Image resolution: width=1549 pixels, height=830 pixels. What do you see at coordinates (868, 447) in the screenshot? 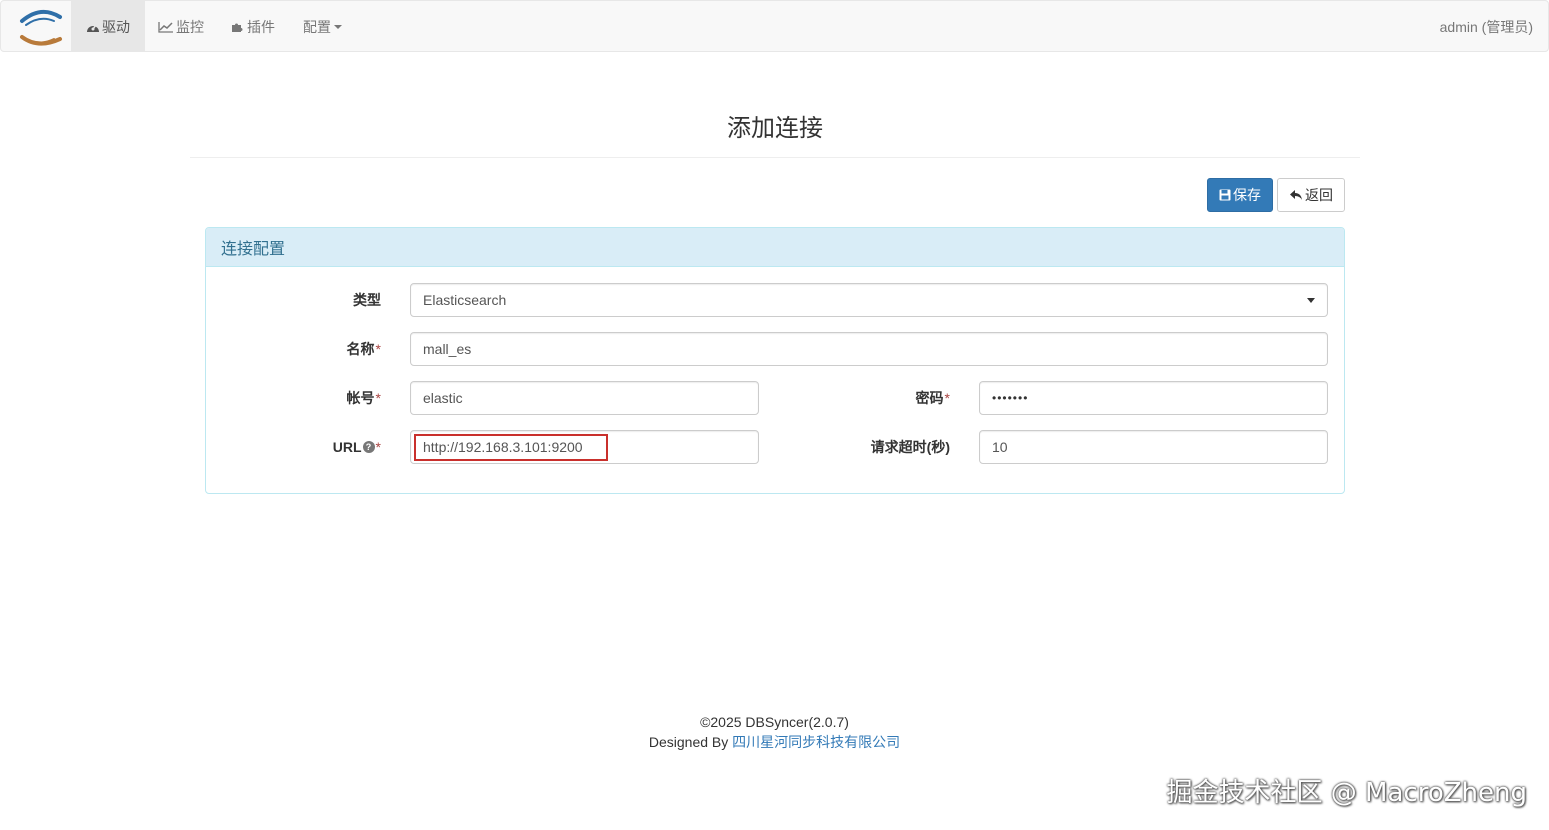
I see `timeout-label: 请求超时(秒)` at bounding box center [868, 447].